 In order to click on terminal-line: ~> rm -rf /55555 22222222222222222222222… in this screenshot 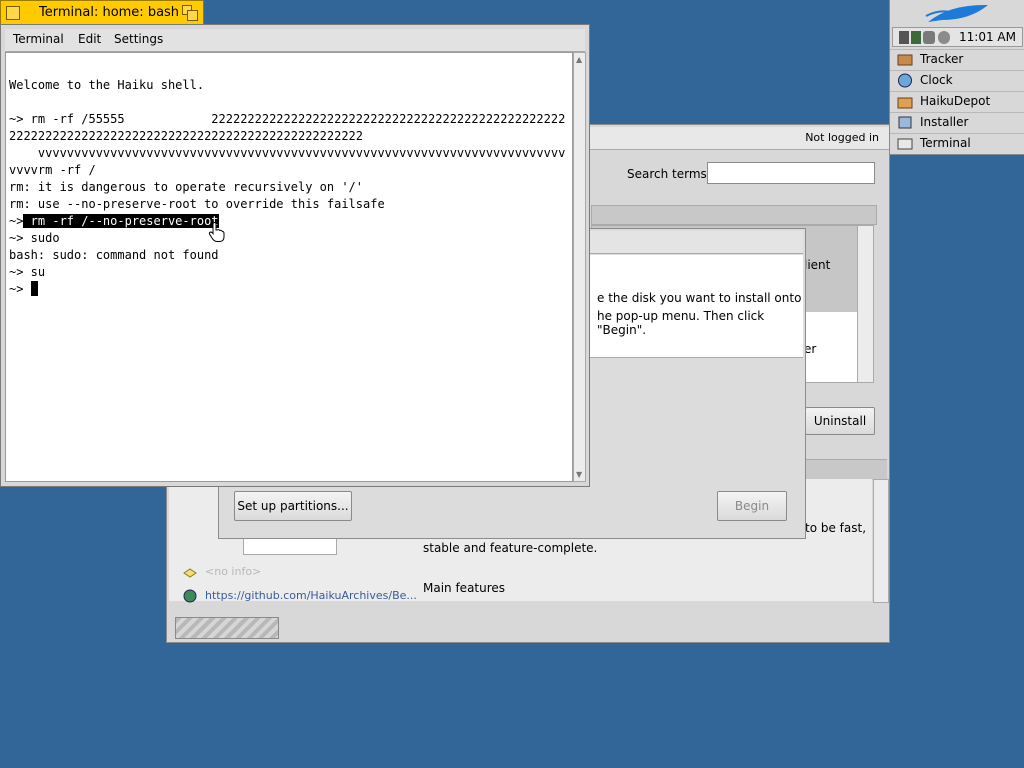, I will do `click(287, 119)`.